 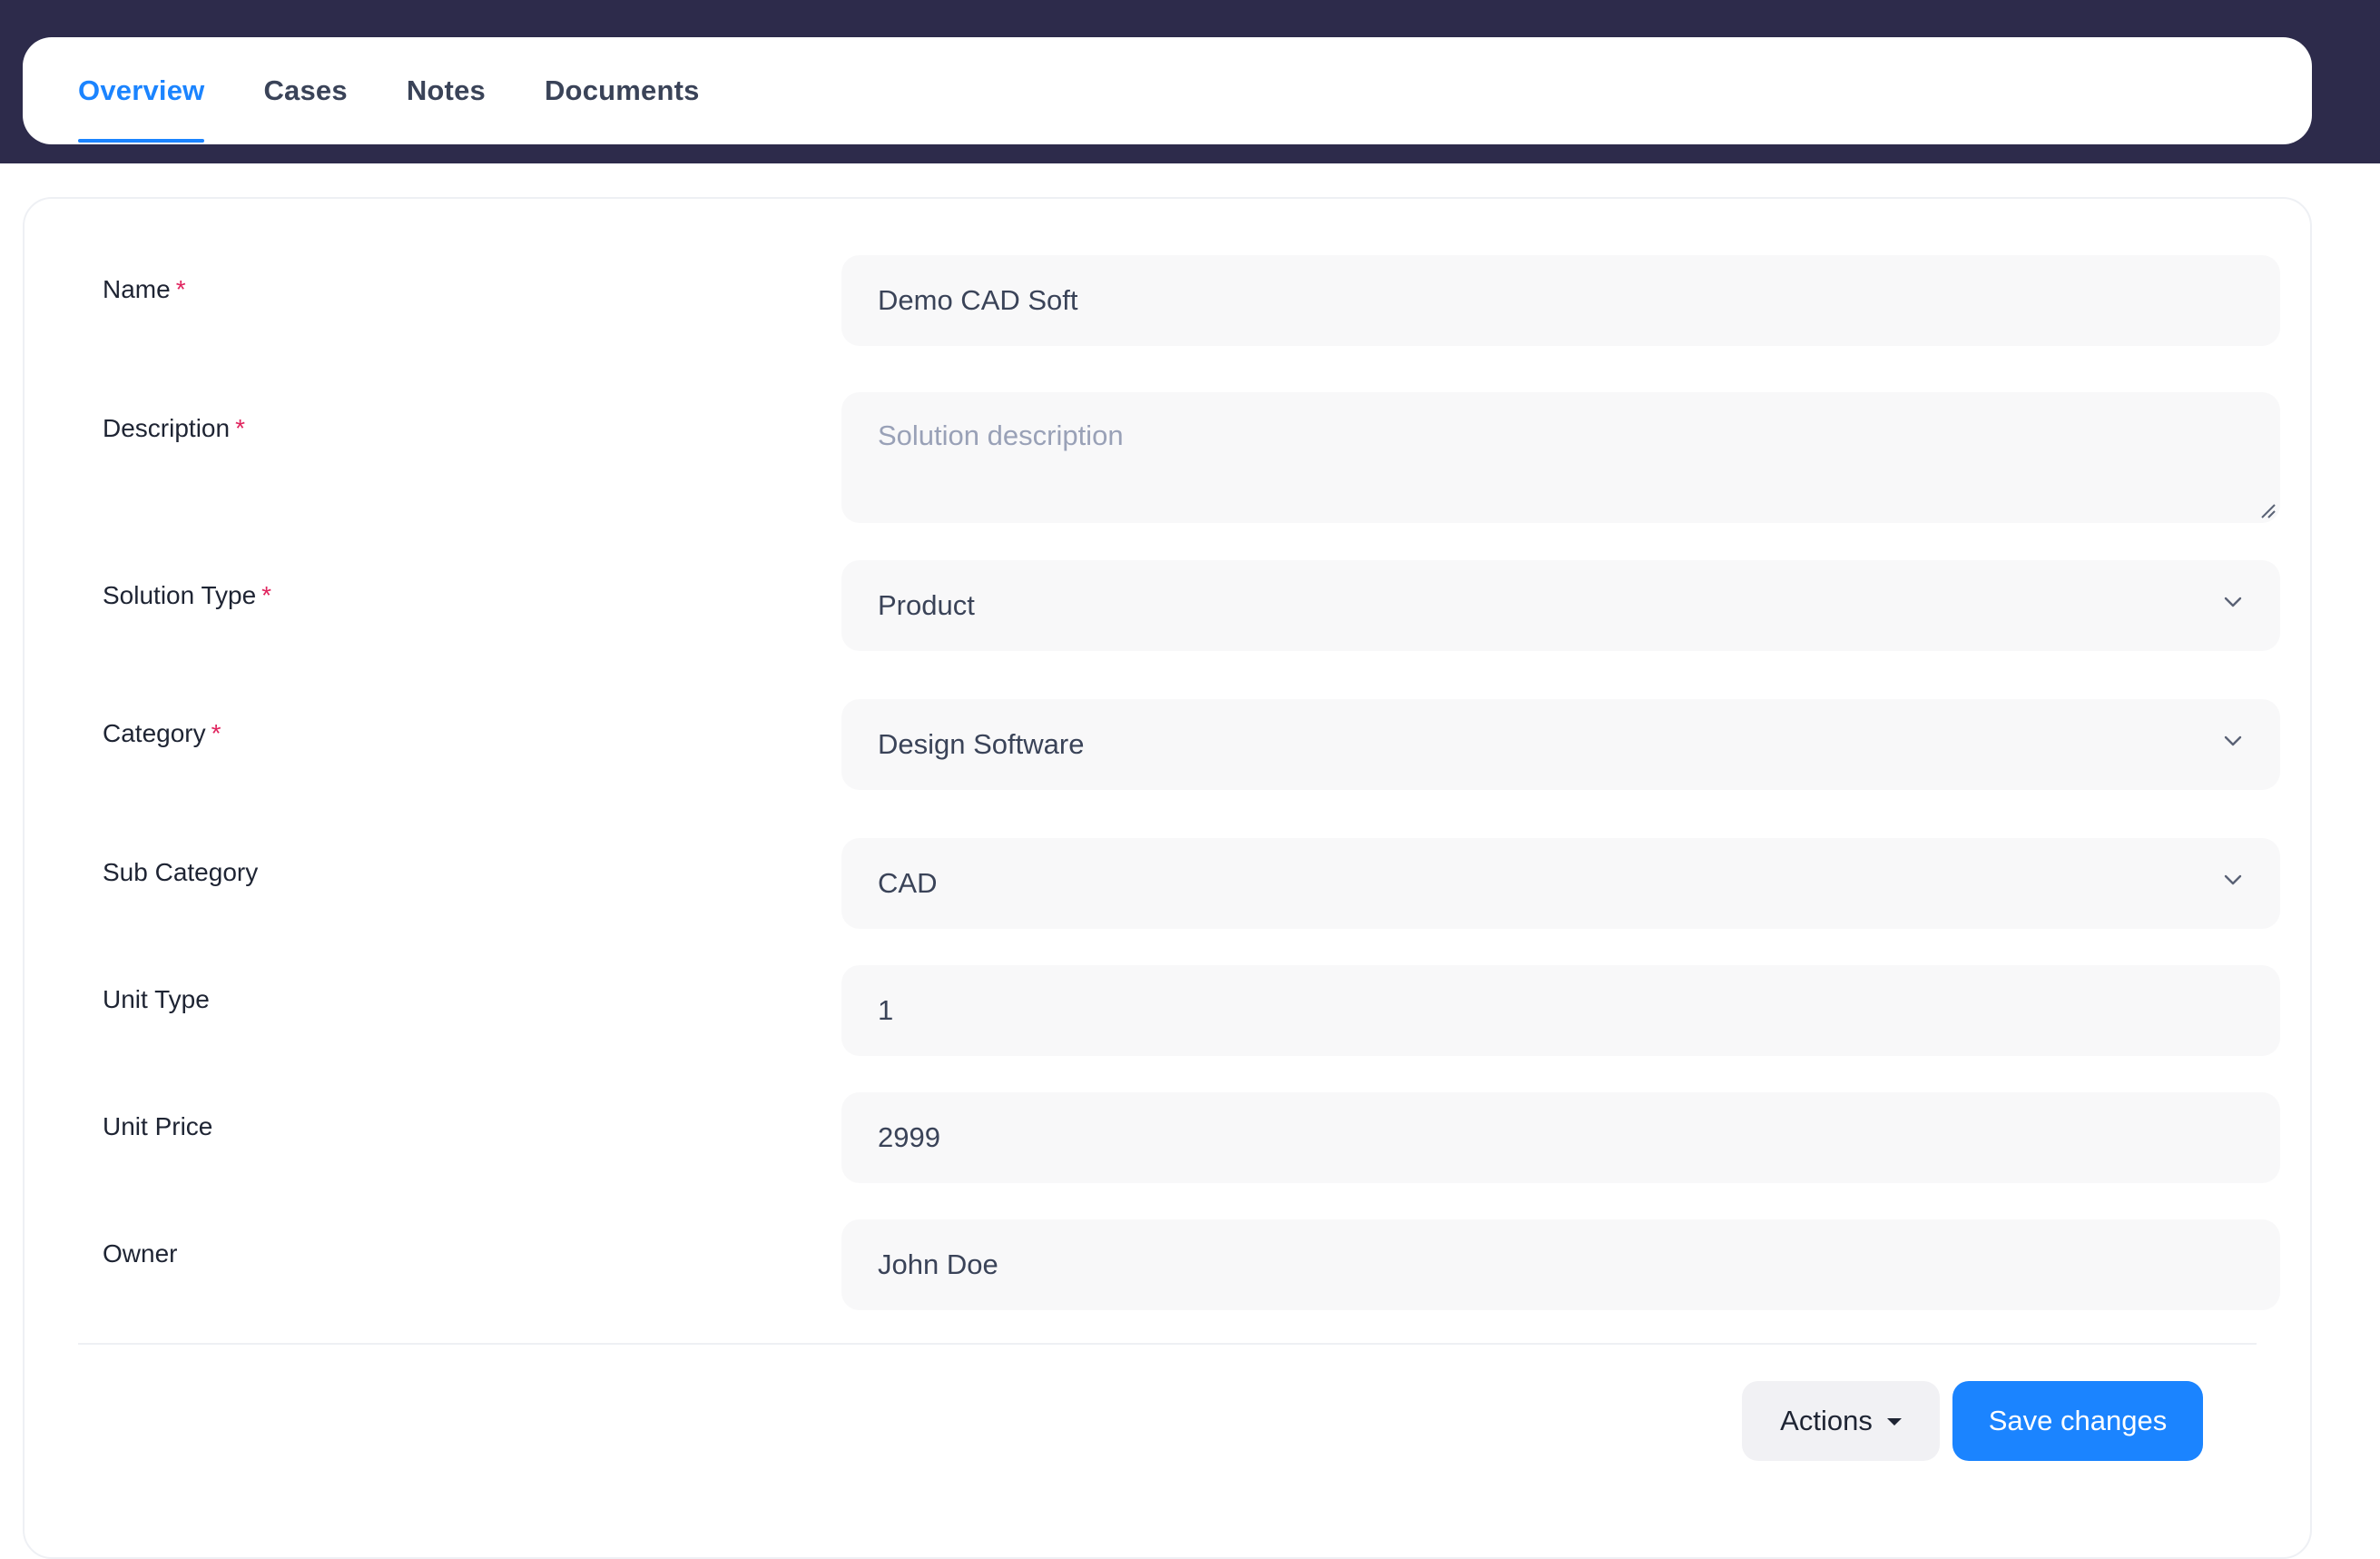 I want to click on sub-category-label-text: Sub Category, so click(x=181, y=872).